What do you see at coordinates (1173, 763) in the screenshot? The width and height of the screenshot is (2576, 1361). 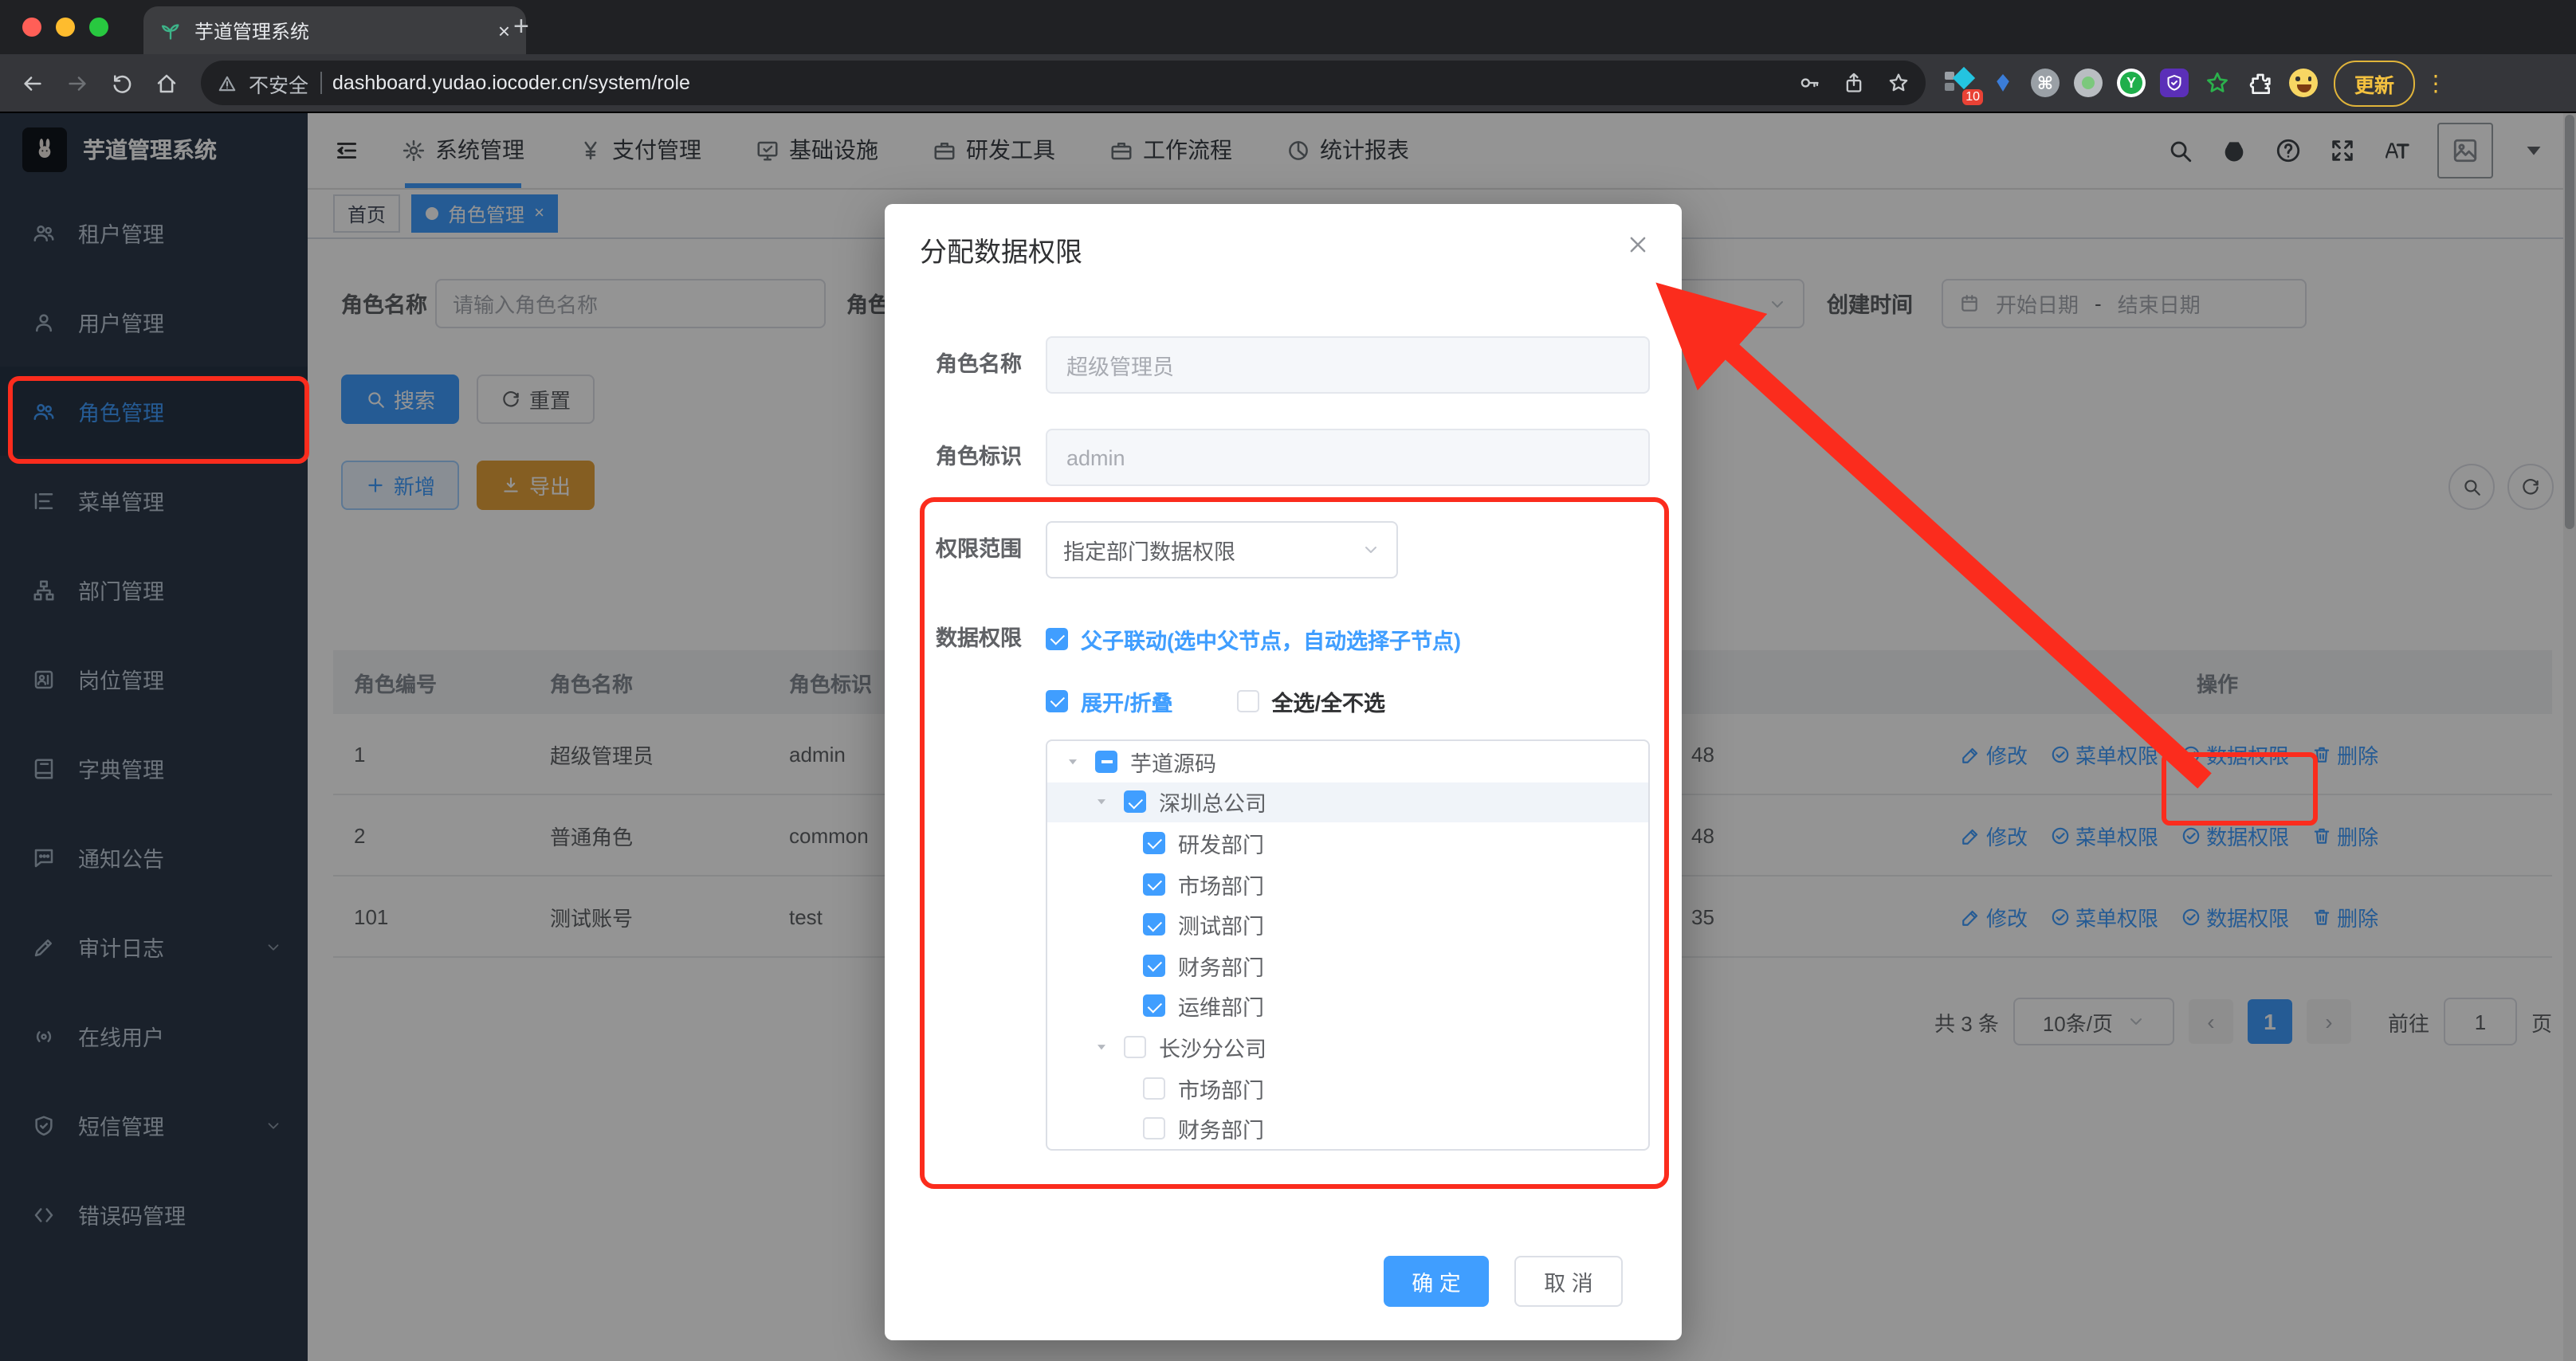 I see `tree-node-label: 芋道源码` at bounding box center [1173, 763].